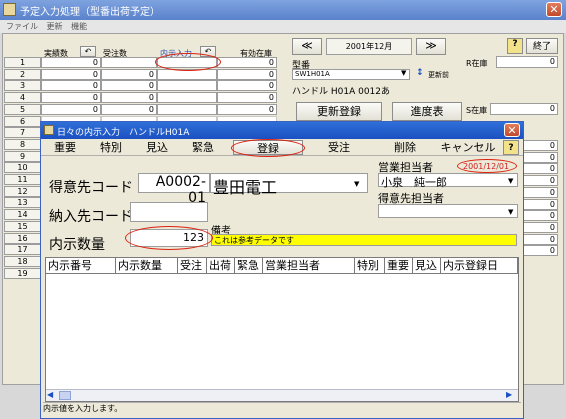 The image size is (566, 419). I want to click on model-select: SW1H01A, so click(351, 74).